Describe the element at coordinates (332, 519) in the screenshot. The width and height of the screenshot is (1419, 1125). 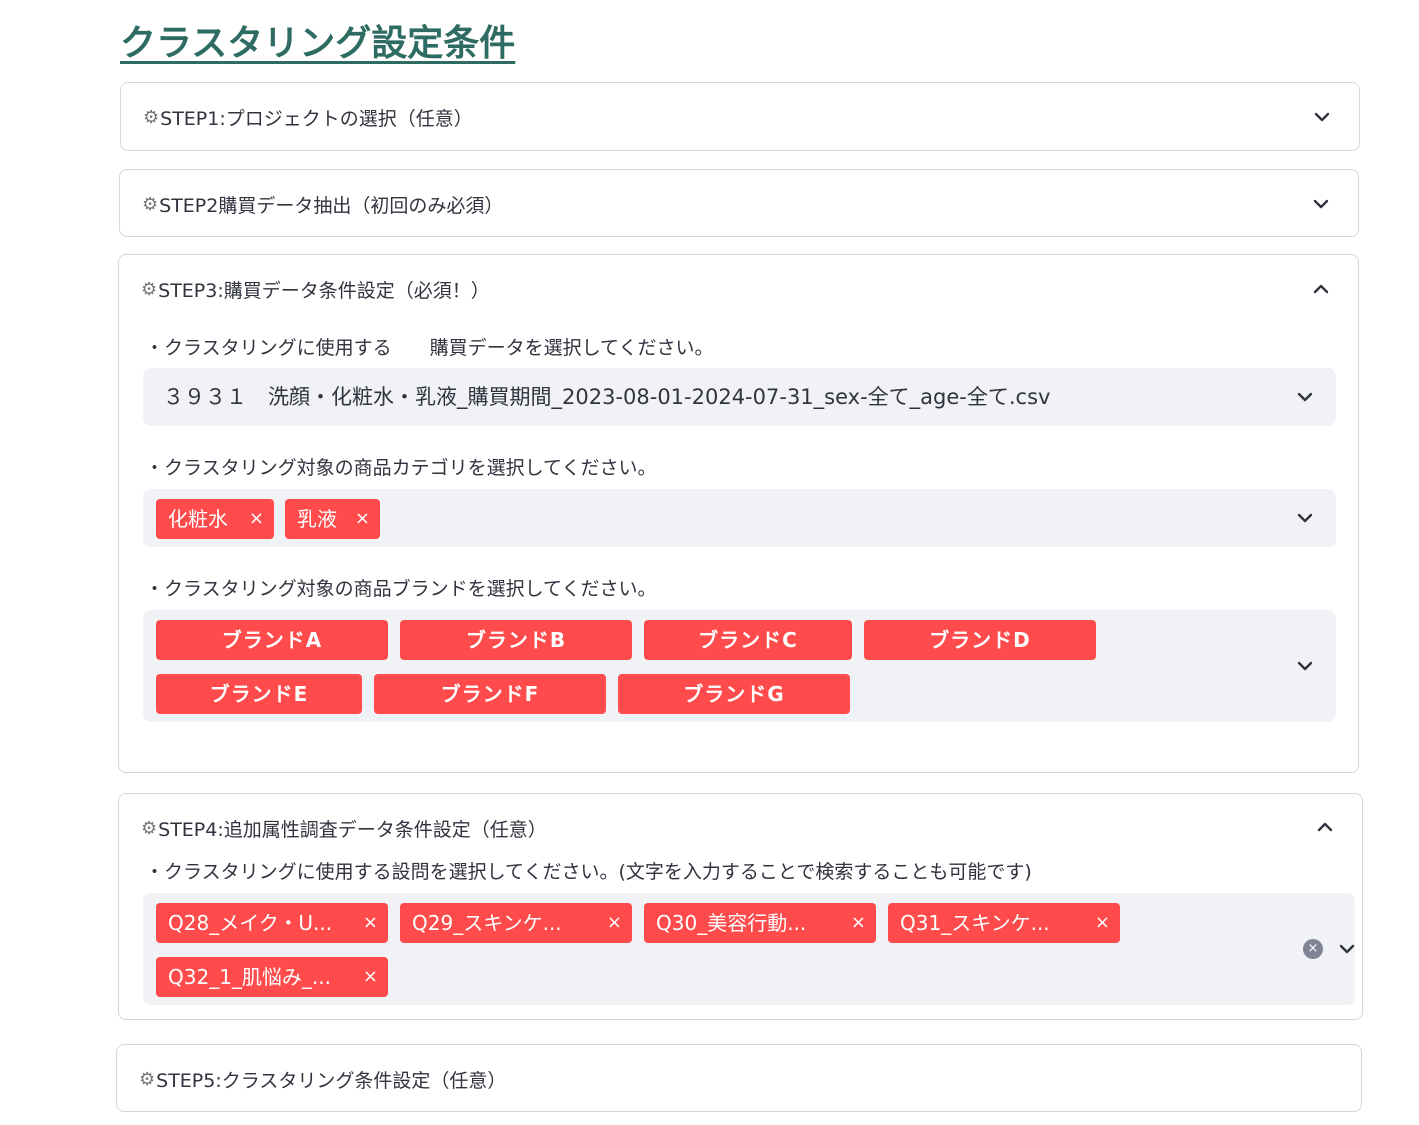
I see `category-tag: 乳液 ×` at that location.